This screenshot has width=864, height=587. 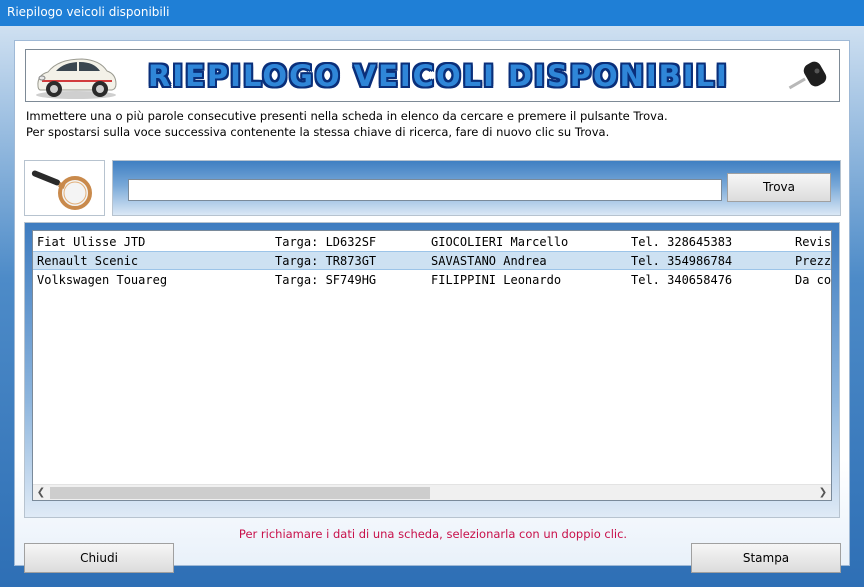 What do you see at coordinates (326, 280) in the screenshot?
I see `vehicle-plate: Targa: SF749HG` at bounding box center [326, 280].